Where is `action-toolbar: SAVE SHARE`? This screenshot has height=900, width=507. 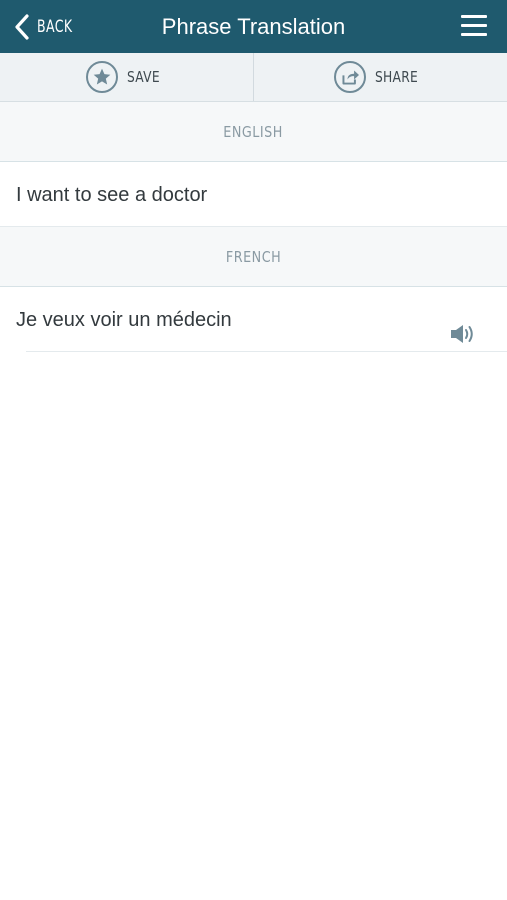
action-toolbar: SAVE SHARE is located at coordinates (253, 77).